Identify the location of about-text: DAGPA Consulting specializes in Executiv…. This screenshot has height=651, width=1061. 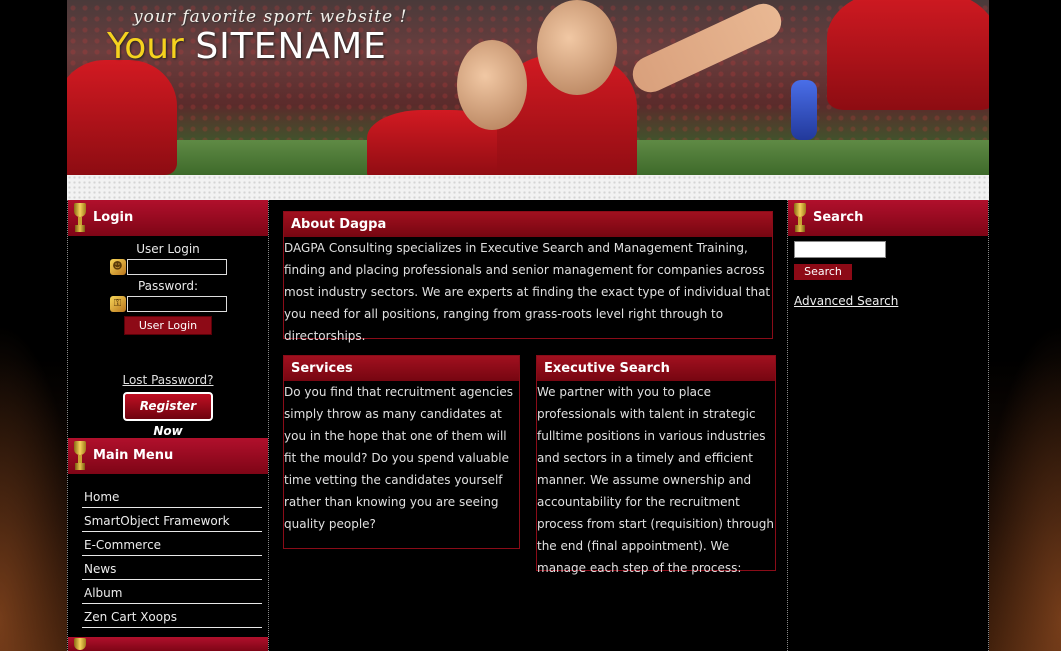
(527, 292).